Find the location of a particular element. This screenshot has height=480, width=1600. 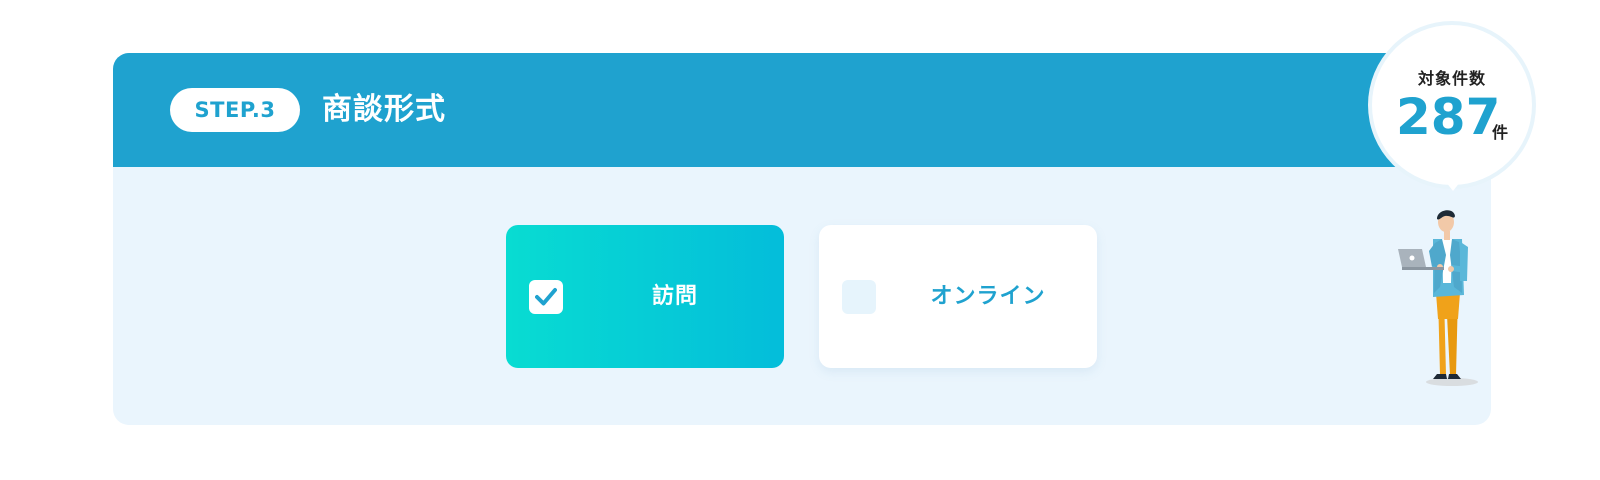

online-checkbox is located at coordinates (859, 297).